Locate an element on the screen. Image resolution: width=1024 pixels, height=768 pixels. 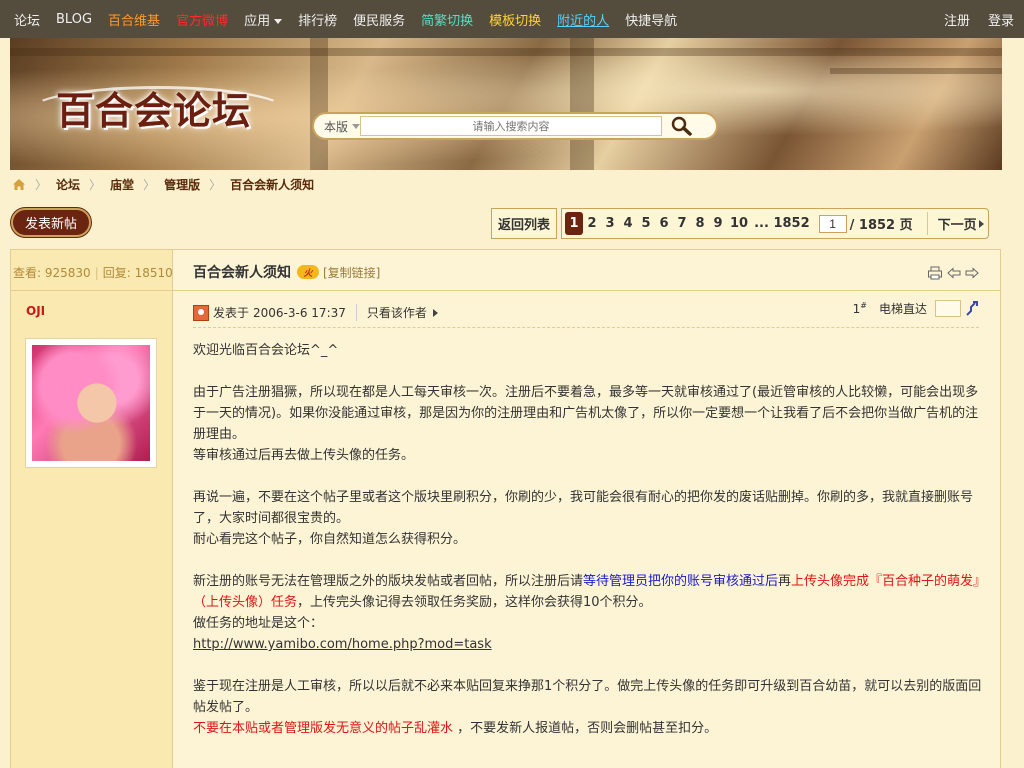
user-online-icon is located at coordinates (201, 312).